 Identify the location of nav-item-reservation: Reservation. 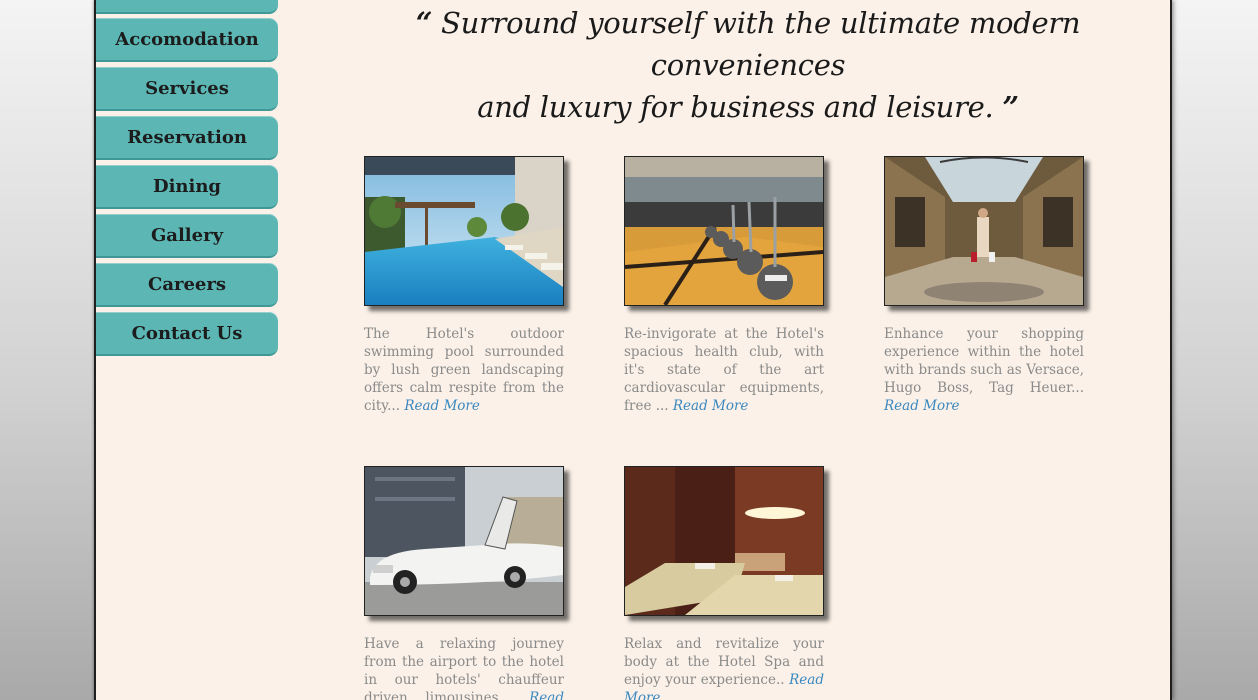
(187, 138).